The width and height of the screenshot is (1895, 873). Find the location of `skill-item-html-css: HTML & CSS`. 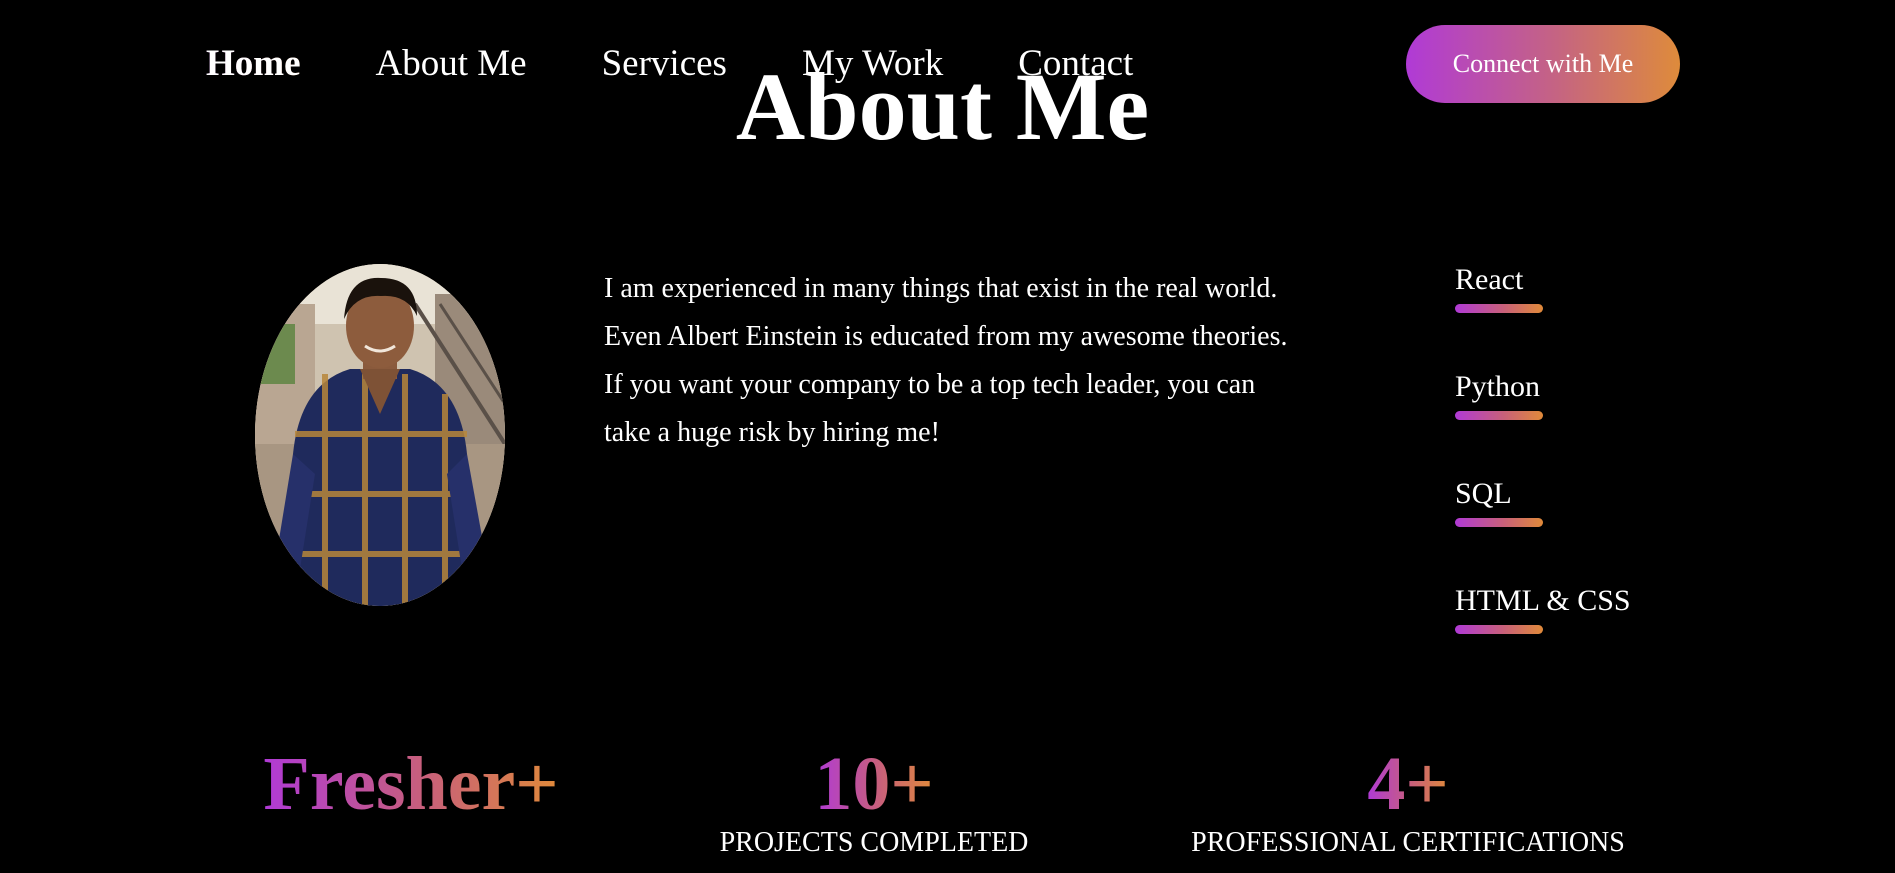

skill-item-html-css: HTML & CSS is located at coordinates (1543, 636).